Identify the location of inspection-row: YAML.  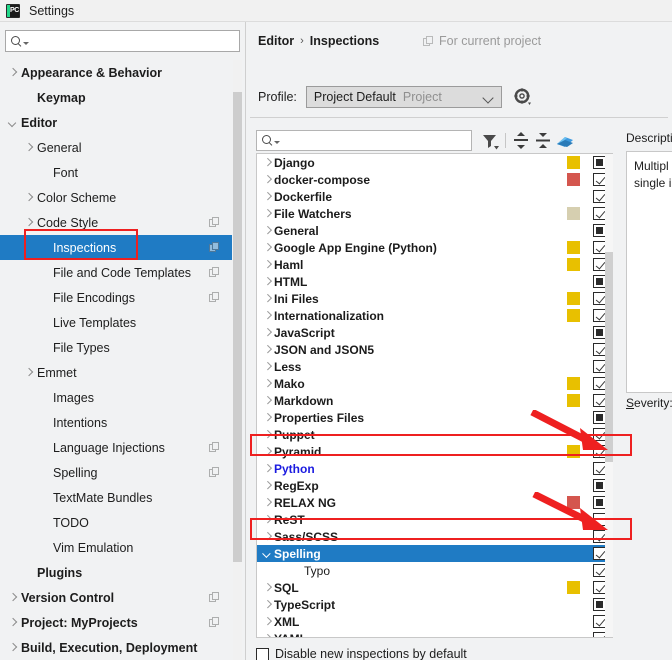
(434, 633).